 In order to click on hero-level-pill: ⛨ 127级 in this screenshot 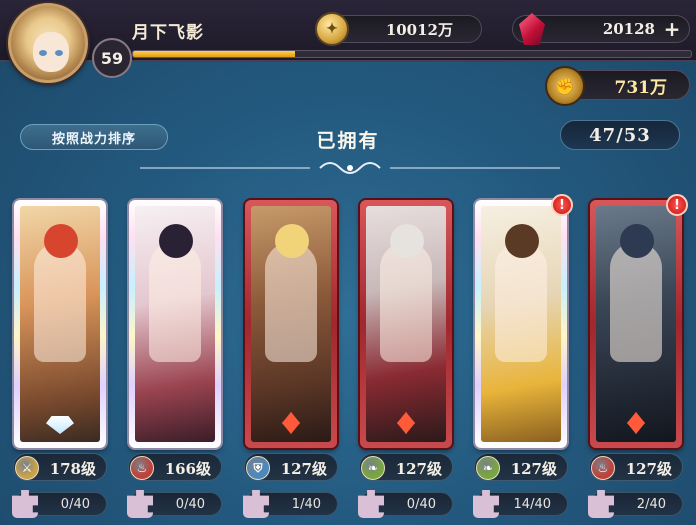, I will do `click(291, 467)`.